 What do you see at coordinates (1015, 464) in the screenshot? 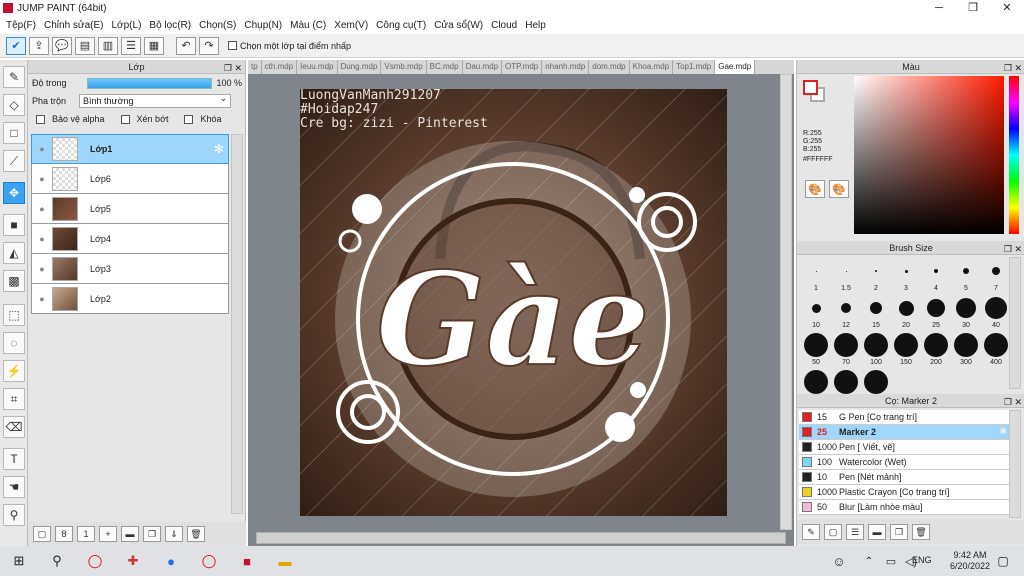
I see `material-scrollbar` at bounding box center [1015, 464].